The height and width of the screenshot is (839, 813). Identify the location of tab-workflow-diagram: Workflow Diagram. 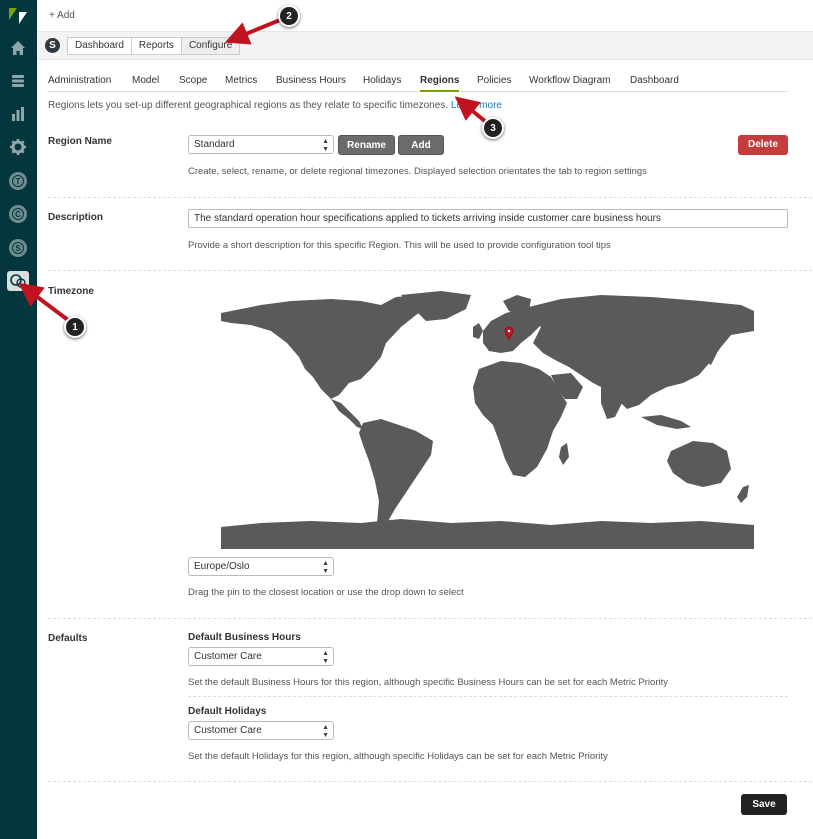
(570, 83).